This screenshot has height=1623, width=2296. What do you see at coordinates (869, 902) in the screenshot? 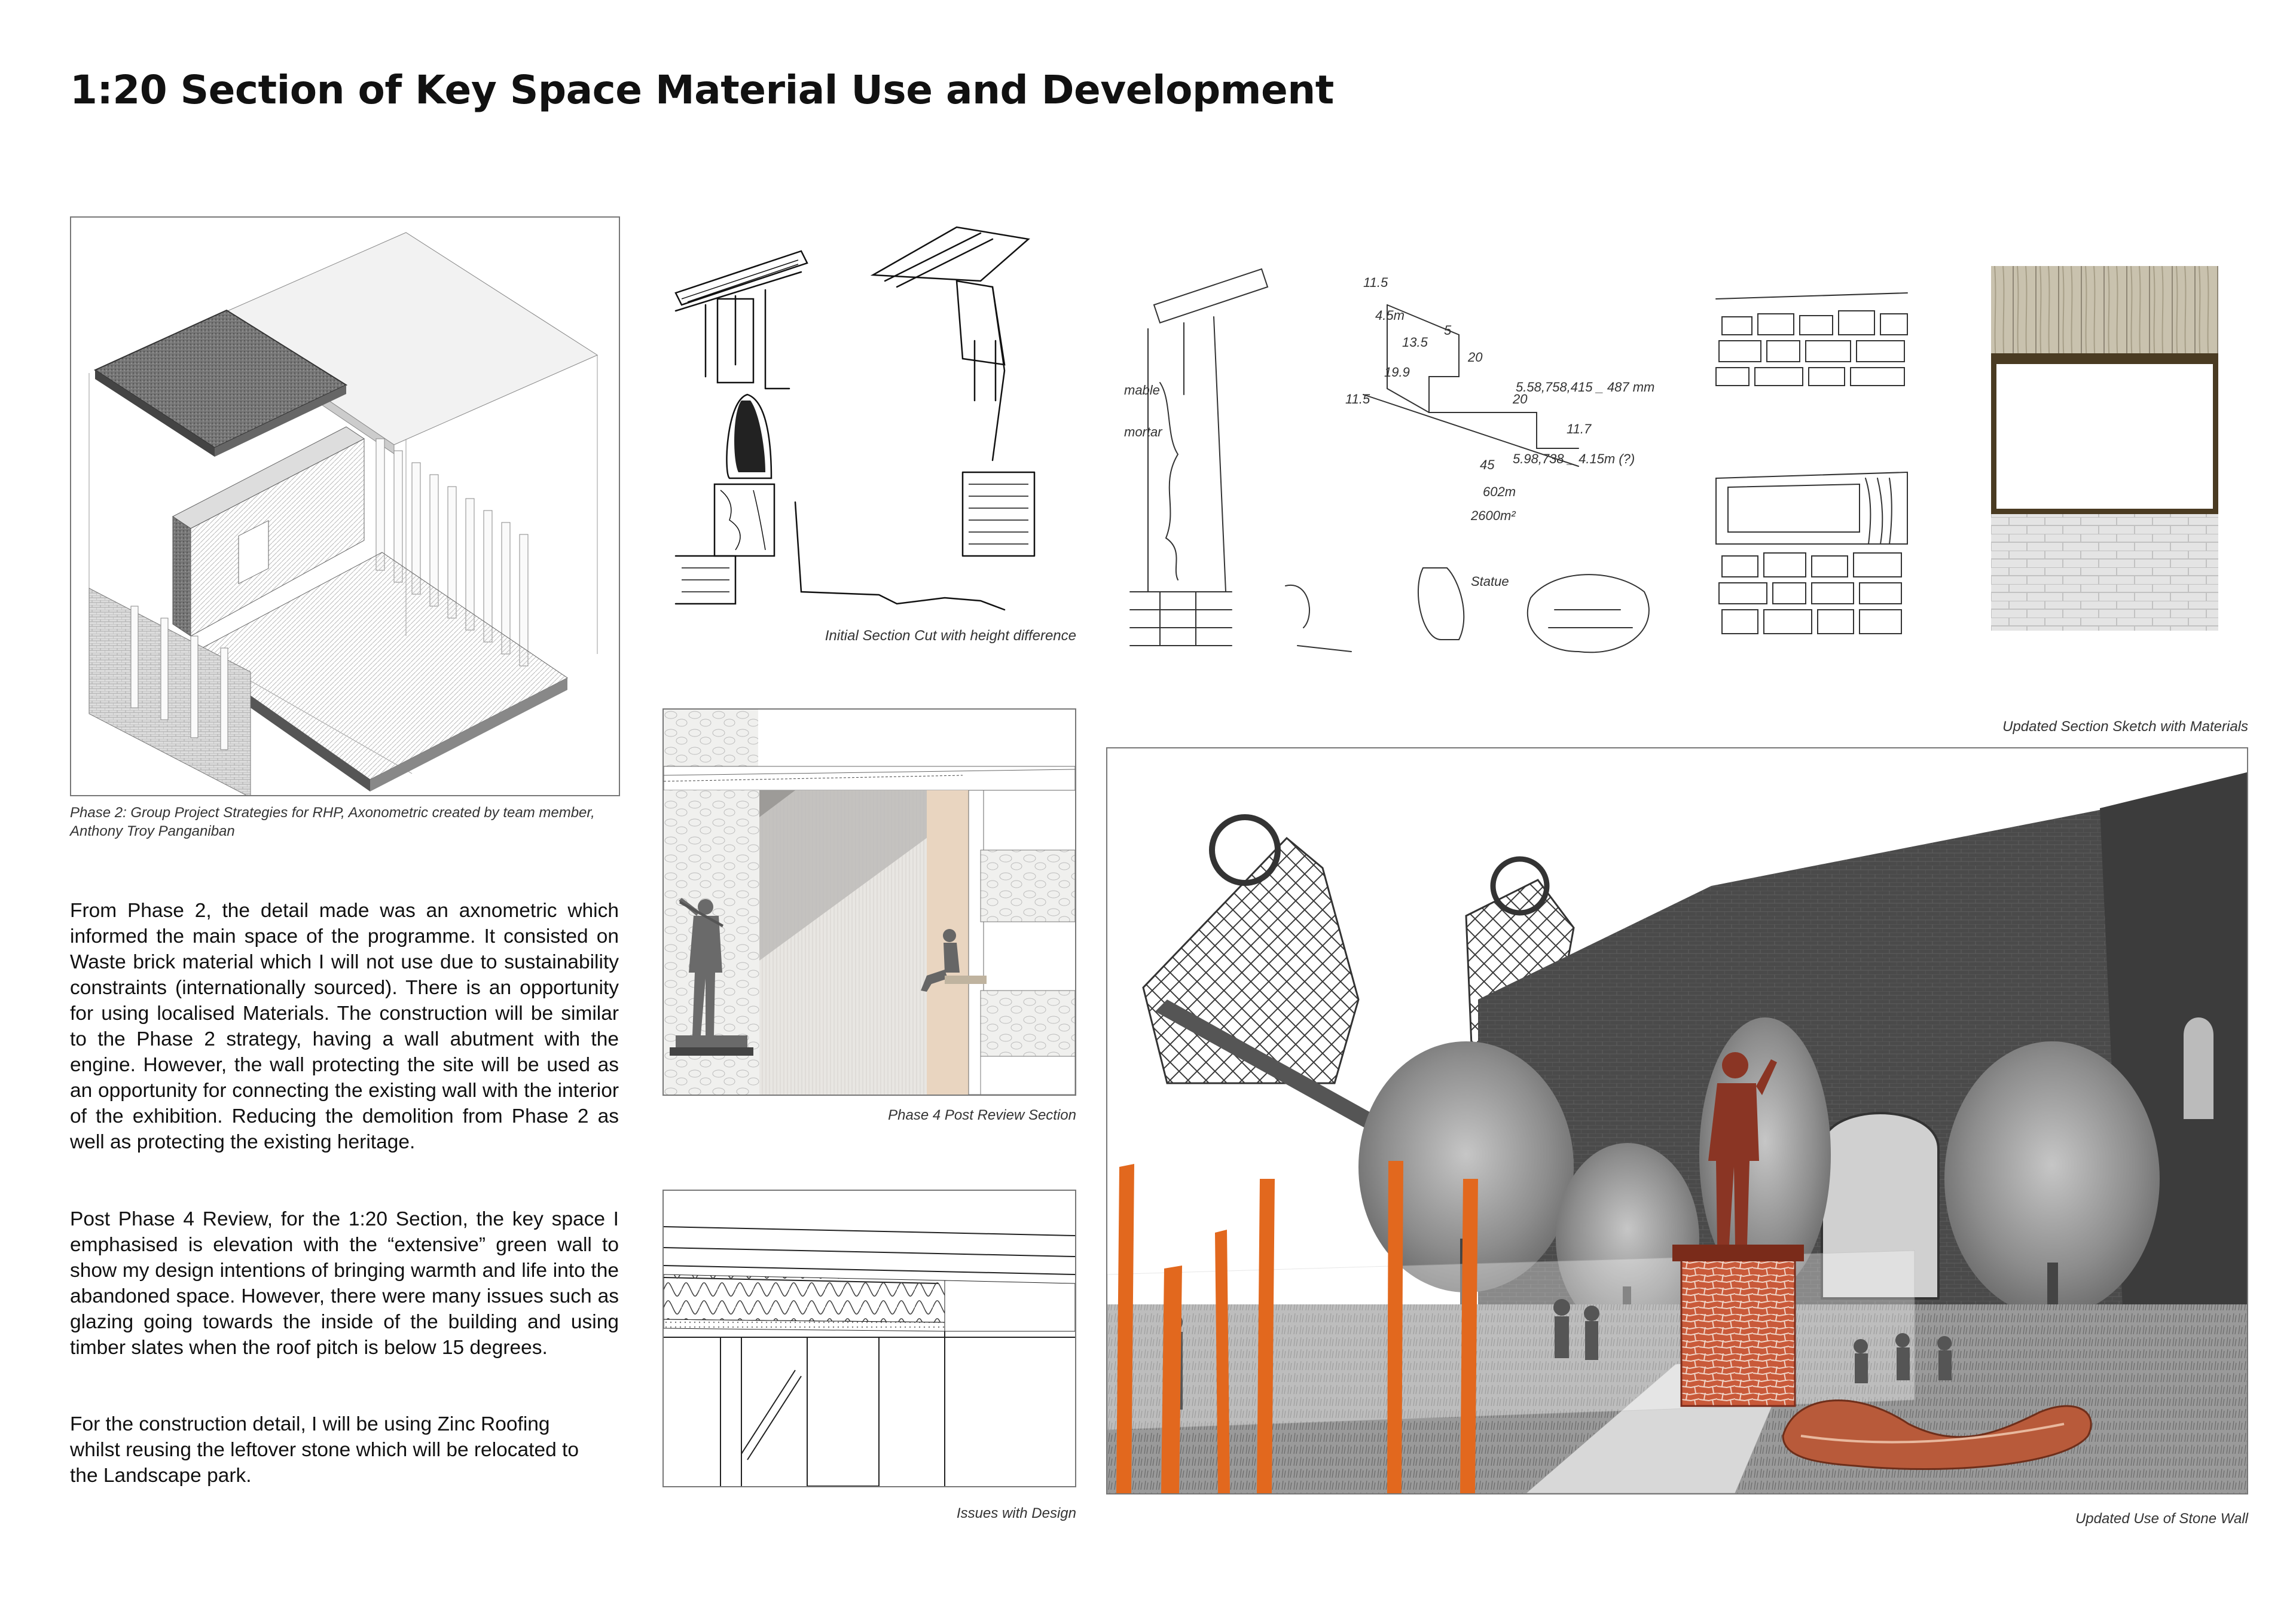
I see `phase4-section-figure` at bounding box center [869, 902].